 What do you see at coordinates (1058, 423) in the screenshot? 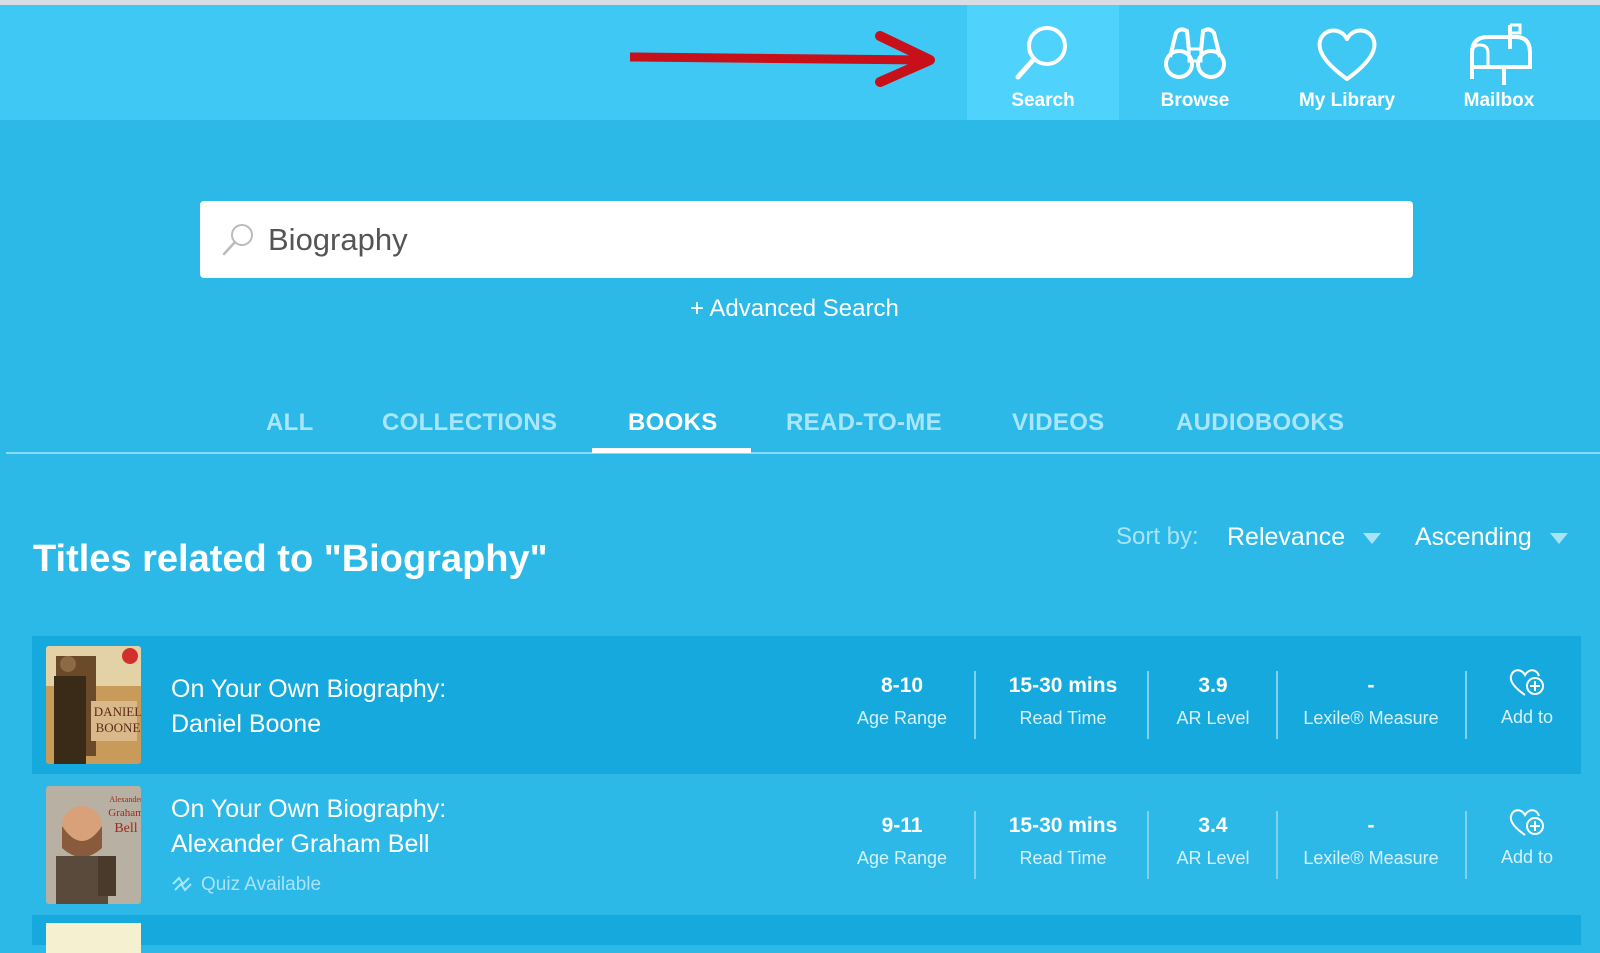
I see `tab-videos: VIDEOS` at bounding box center [1058, 423].